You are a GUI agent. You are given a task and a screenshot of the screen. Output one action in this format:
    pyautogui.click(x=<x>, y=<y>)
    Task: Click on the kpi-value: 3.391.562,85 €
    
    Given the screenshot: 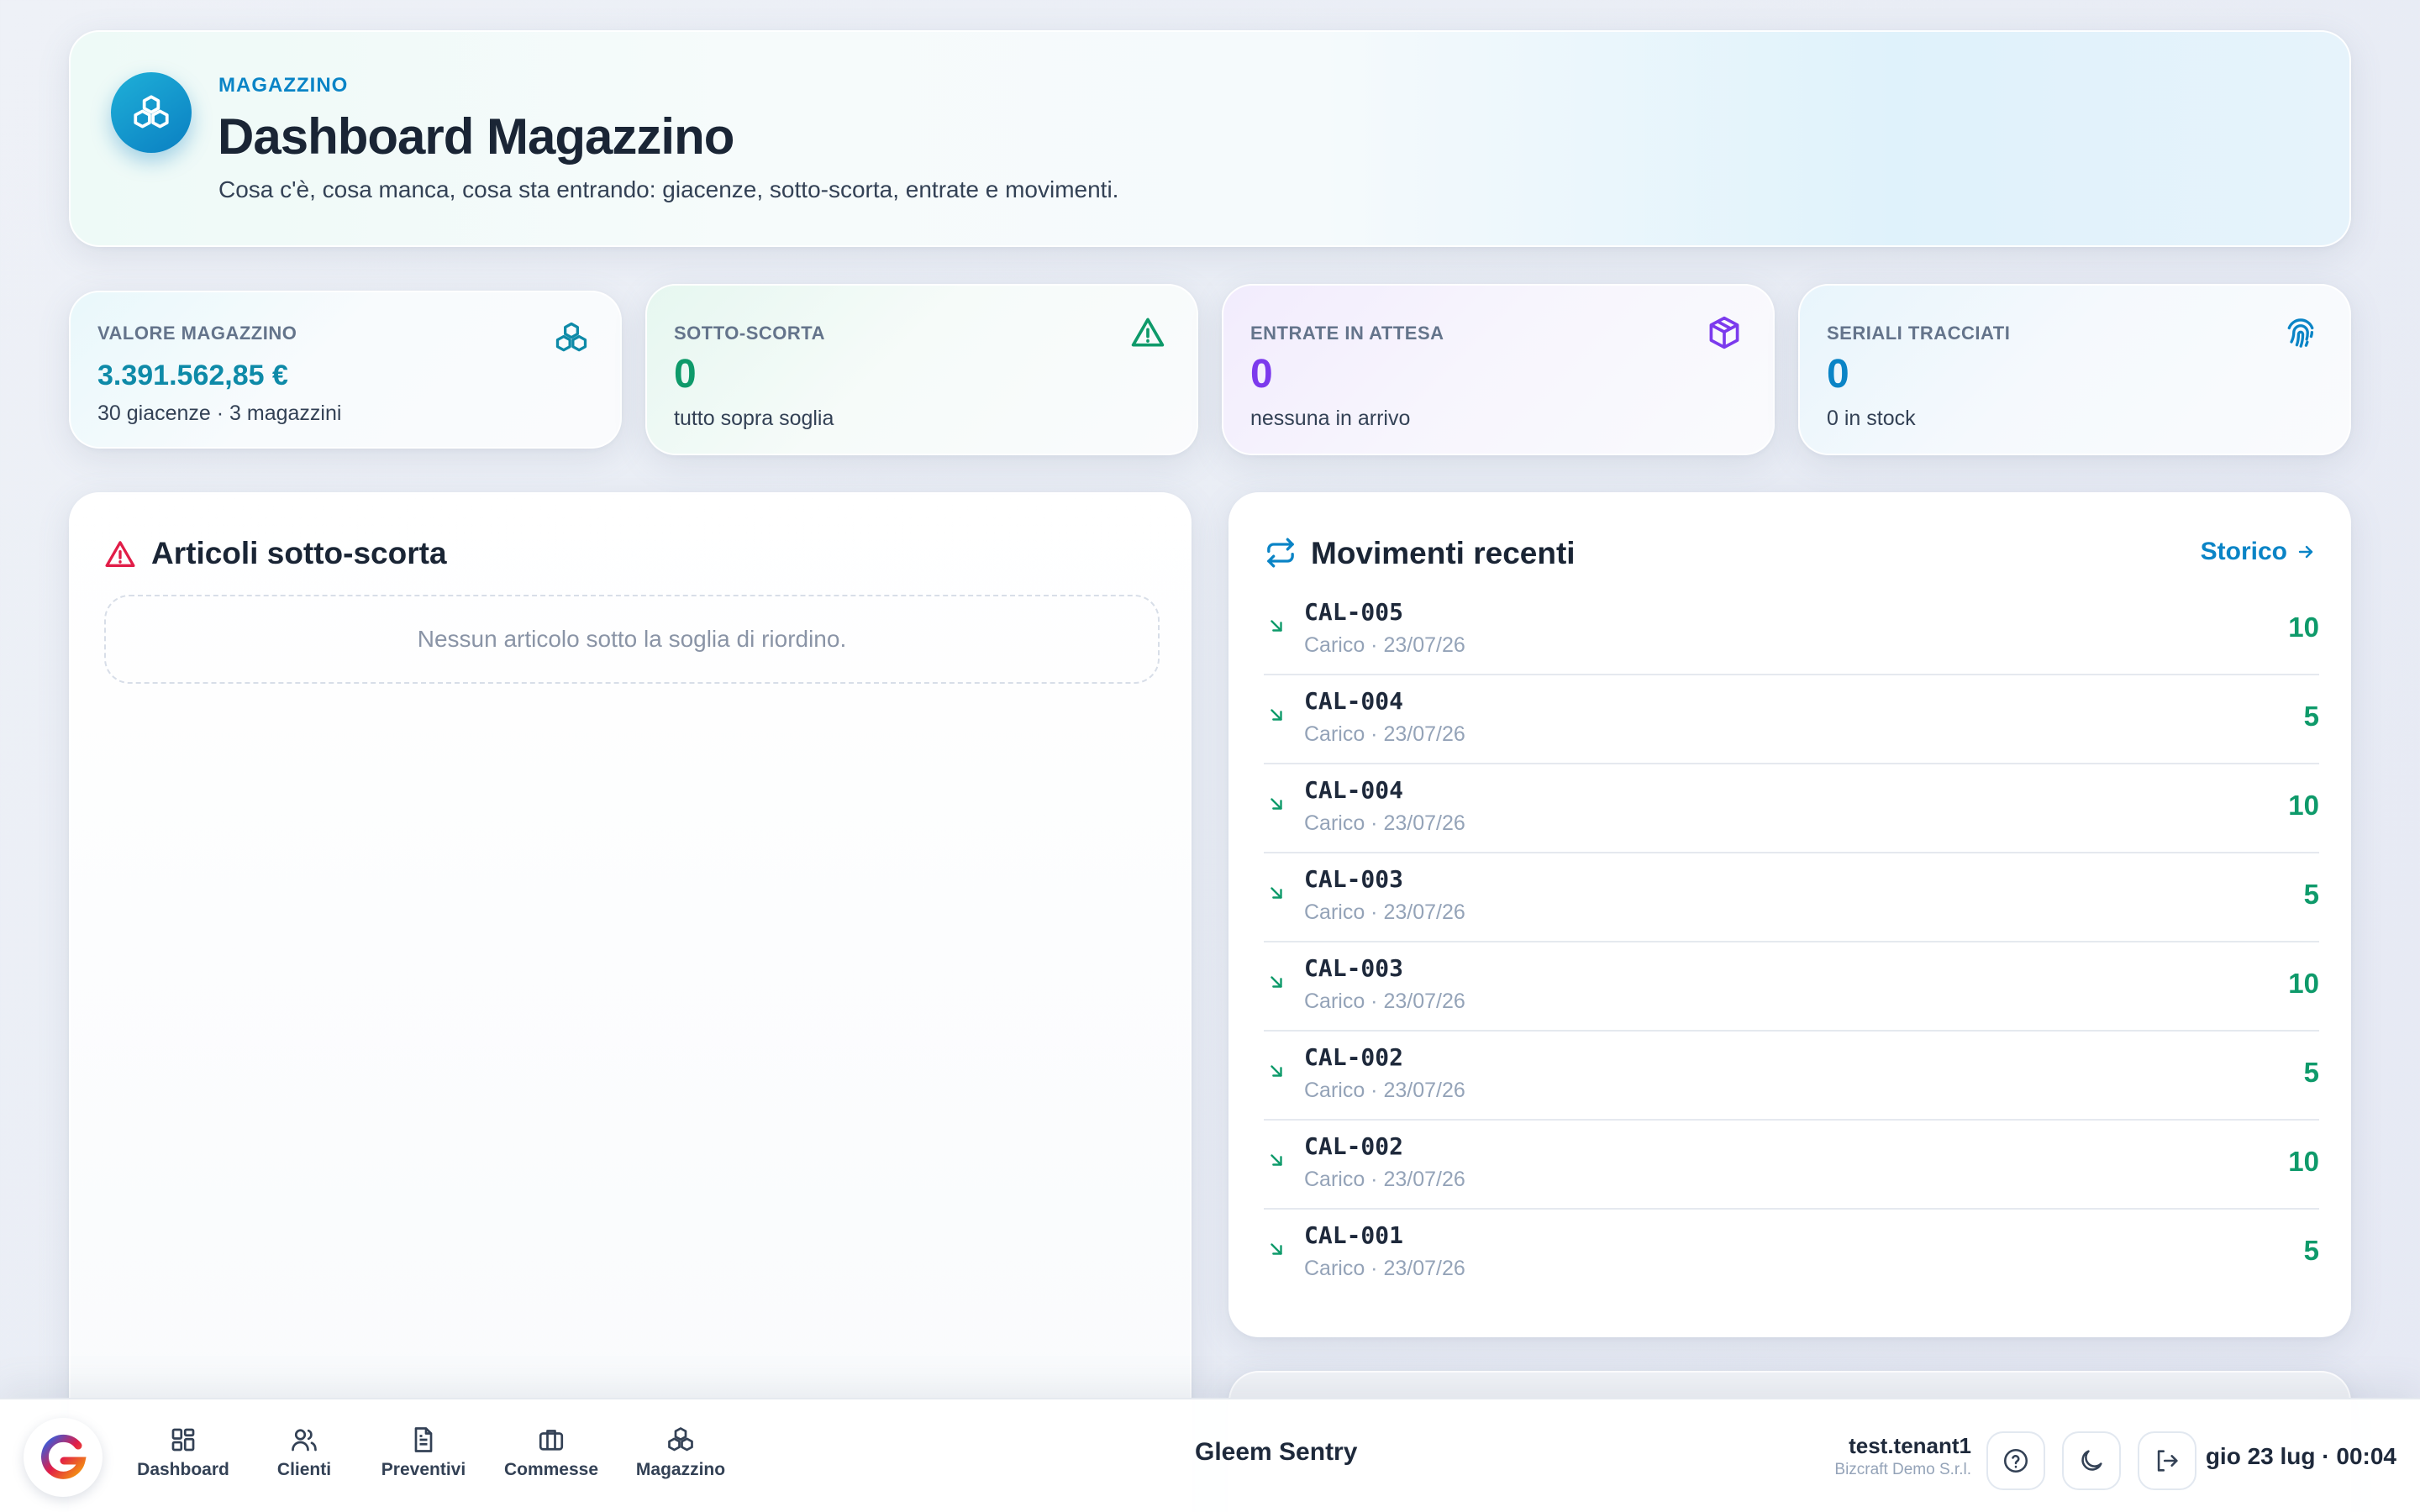 What is the action you would take?
    pyautogui.click(x=192, y=375)
    